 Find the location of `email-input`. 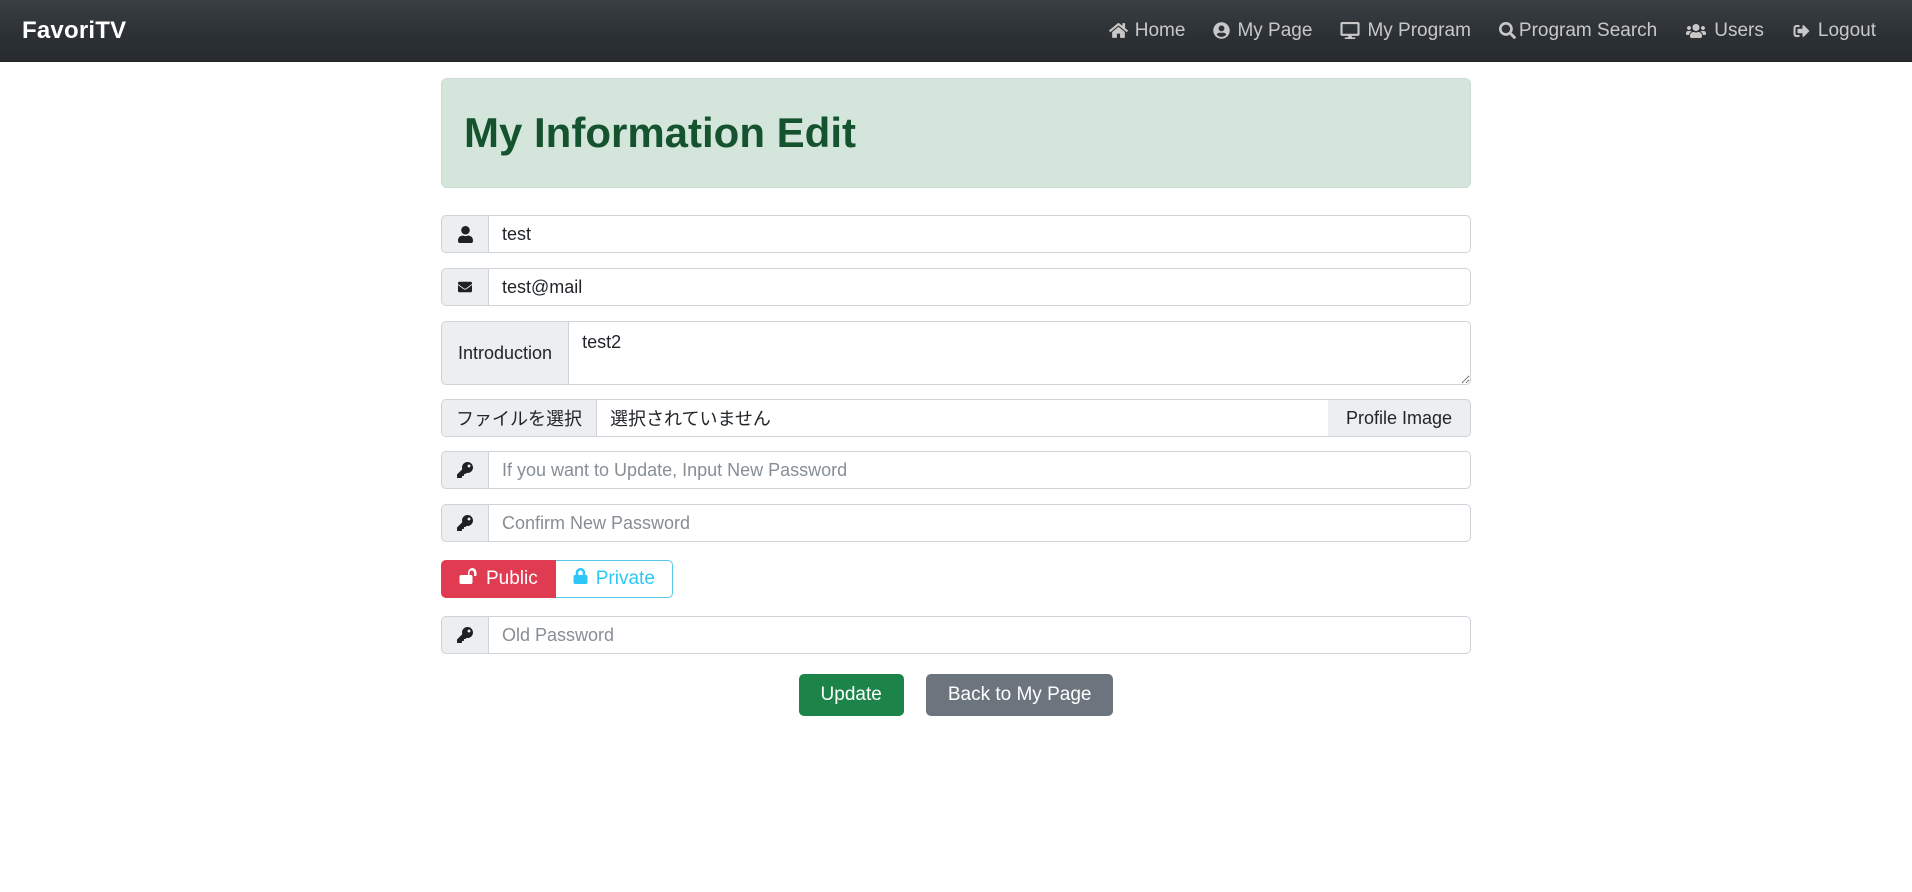

email-input is located at coordinates (979, 287).